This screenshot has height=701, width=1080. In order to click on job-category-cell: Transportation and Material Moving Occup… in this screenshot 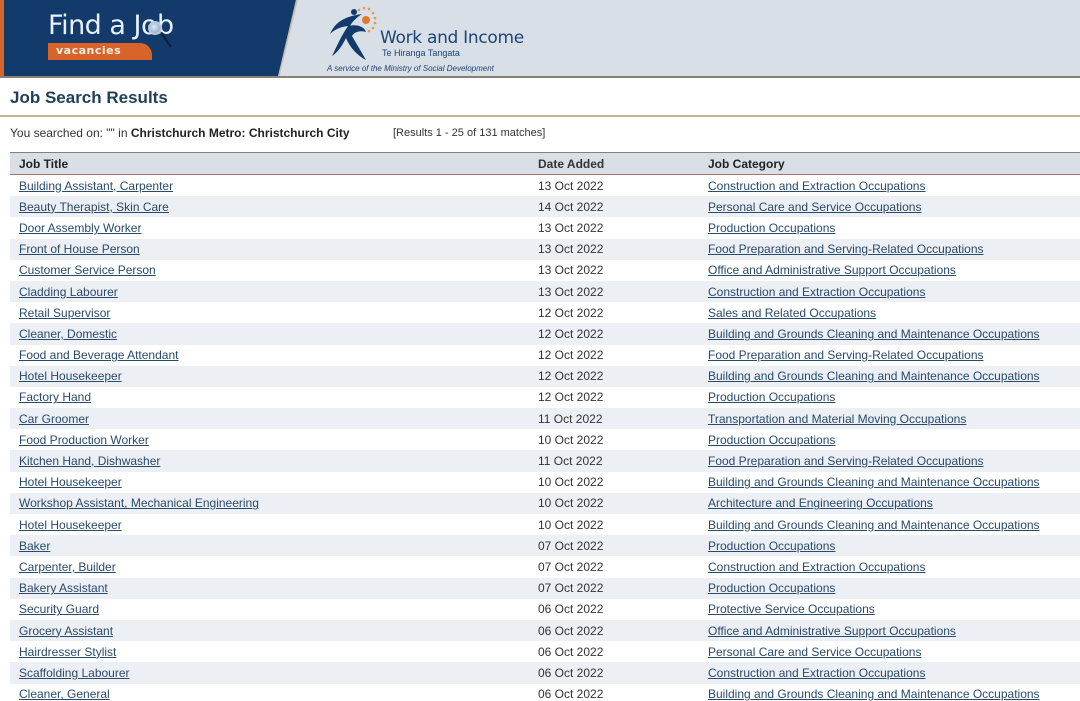, I will do `click(889, 419)`.